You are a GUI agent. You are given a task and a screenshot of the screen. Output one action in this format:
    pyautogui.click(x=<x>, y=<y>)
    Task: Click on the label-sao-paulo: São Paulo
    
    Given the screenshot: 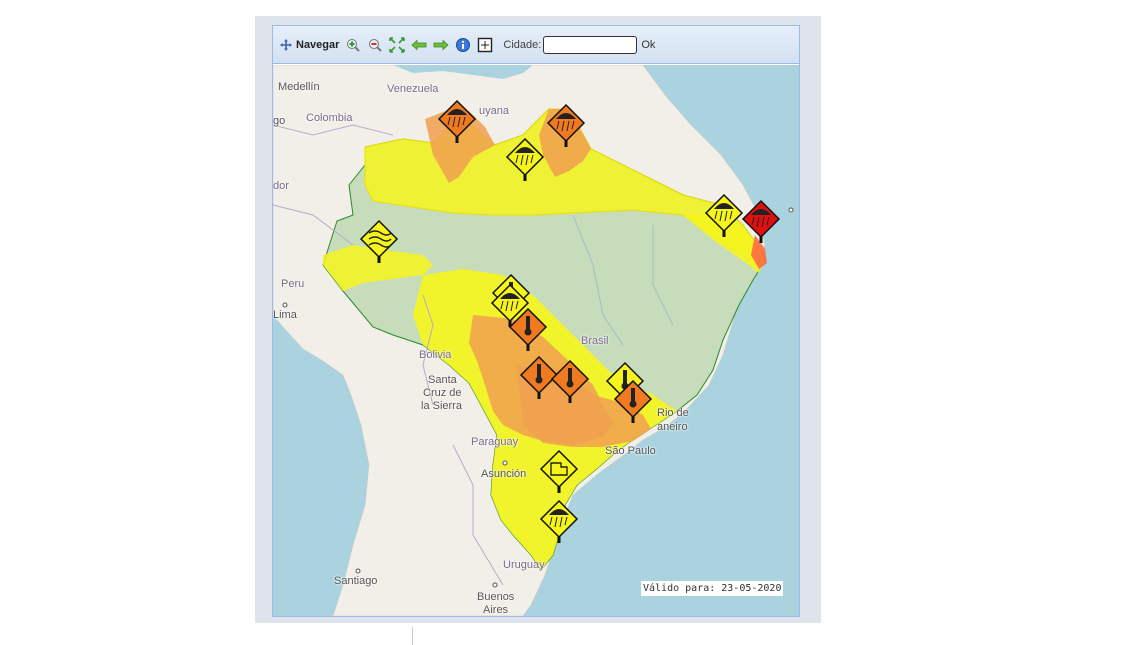 What is the action you would take?
    pyautogui.click(x=630, y=451)
    